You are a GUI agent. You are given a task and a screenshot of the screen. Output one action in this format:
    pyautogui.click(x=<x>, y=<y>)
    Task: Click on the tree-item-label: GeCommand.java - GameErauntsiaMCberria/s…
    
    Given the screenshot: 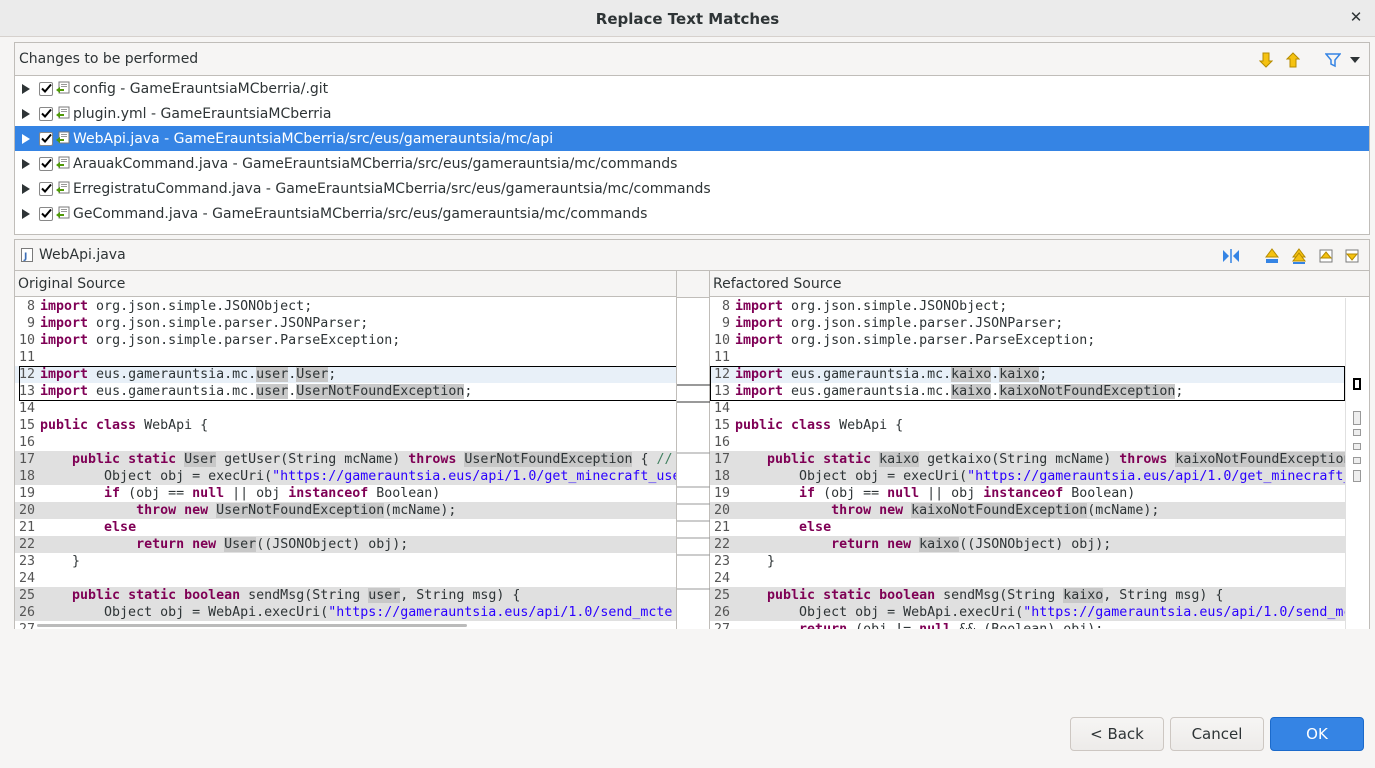 What is the action you would take?
    pyautogui.click(x=360, y=213)
    